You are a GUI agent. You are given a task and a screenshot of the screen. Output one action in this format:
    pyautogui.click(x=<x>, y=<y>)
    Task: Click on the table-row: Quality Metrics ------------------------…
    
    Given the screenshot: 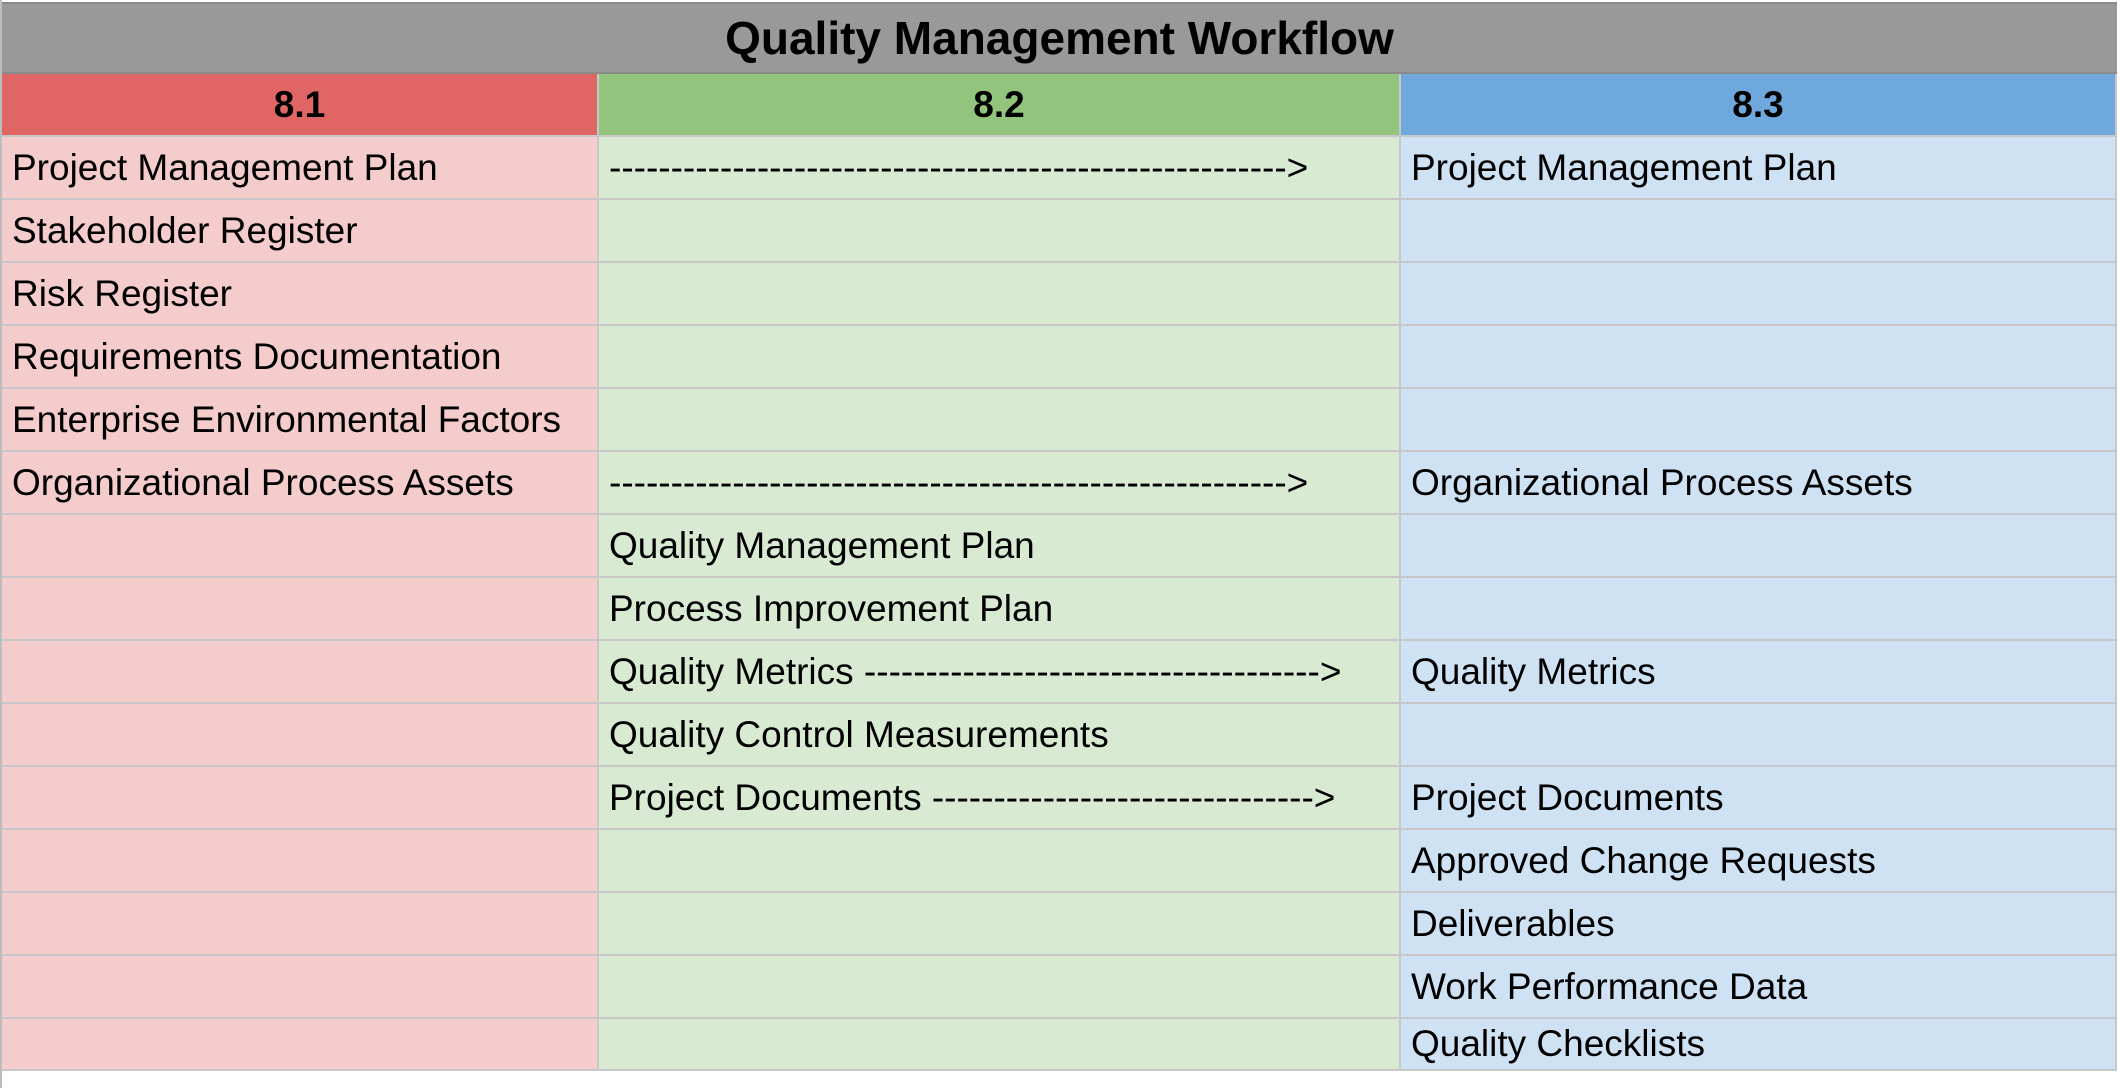 What is the action you would take?
    pyautogui.click(x=1059, y=672)
    